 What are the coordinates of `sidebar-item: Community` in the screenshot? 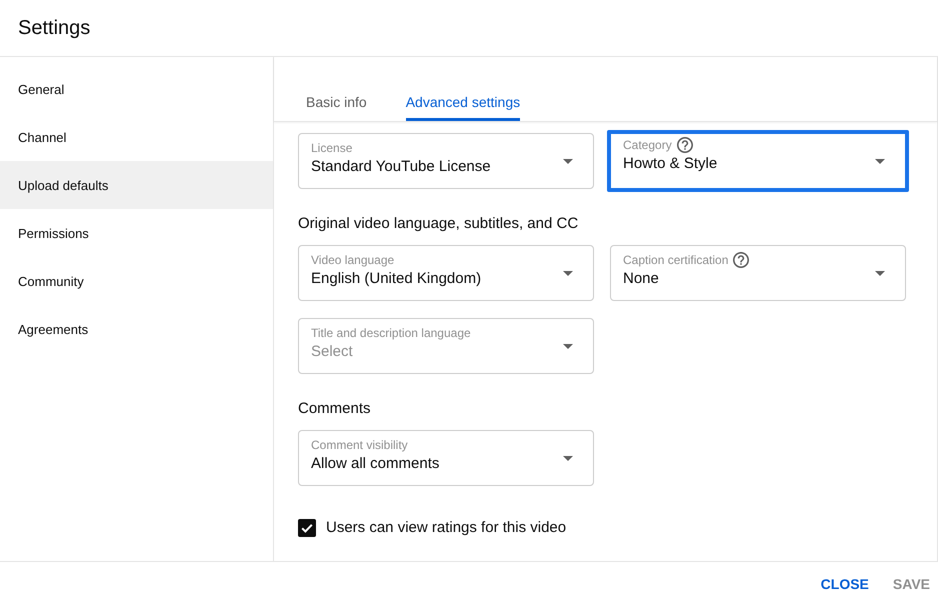 It's located at (136, 281).